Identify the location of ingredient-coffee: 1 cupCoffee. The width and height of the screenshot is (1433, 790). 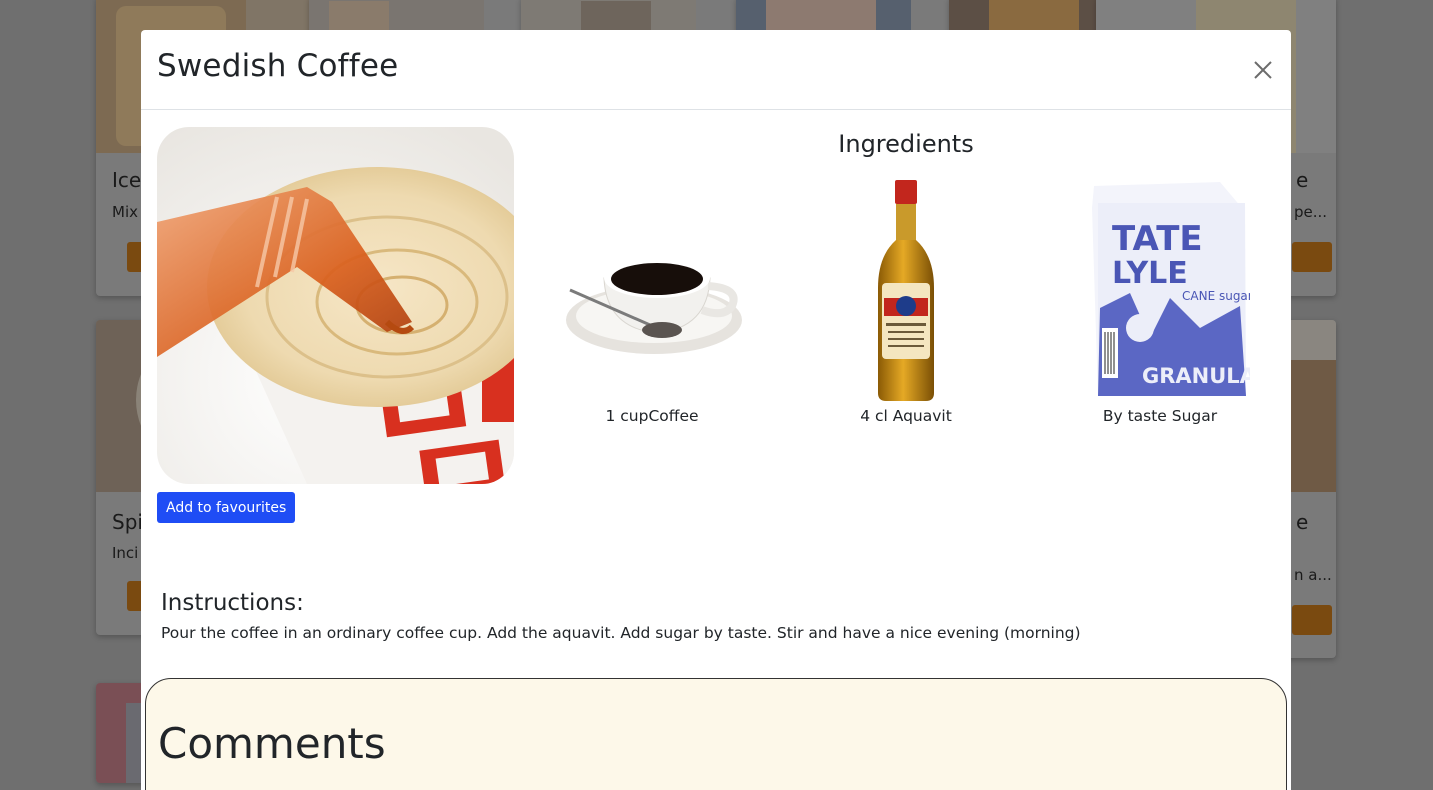
(652, 301).